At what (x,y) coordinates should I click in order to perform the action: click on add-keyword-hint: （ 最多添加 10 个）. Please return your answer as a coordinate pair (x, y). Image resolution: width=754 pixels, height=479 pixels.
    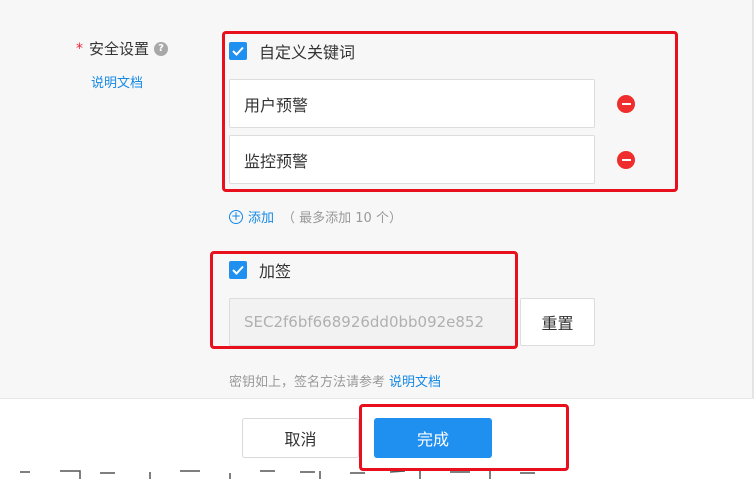
    Looking at the image, I should click on (342, 218).